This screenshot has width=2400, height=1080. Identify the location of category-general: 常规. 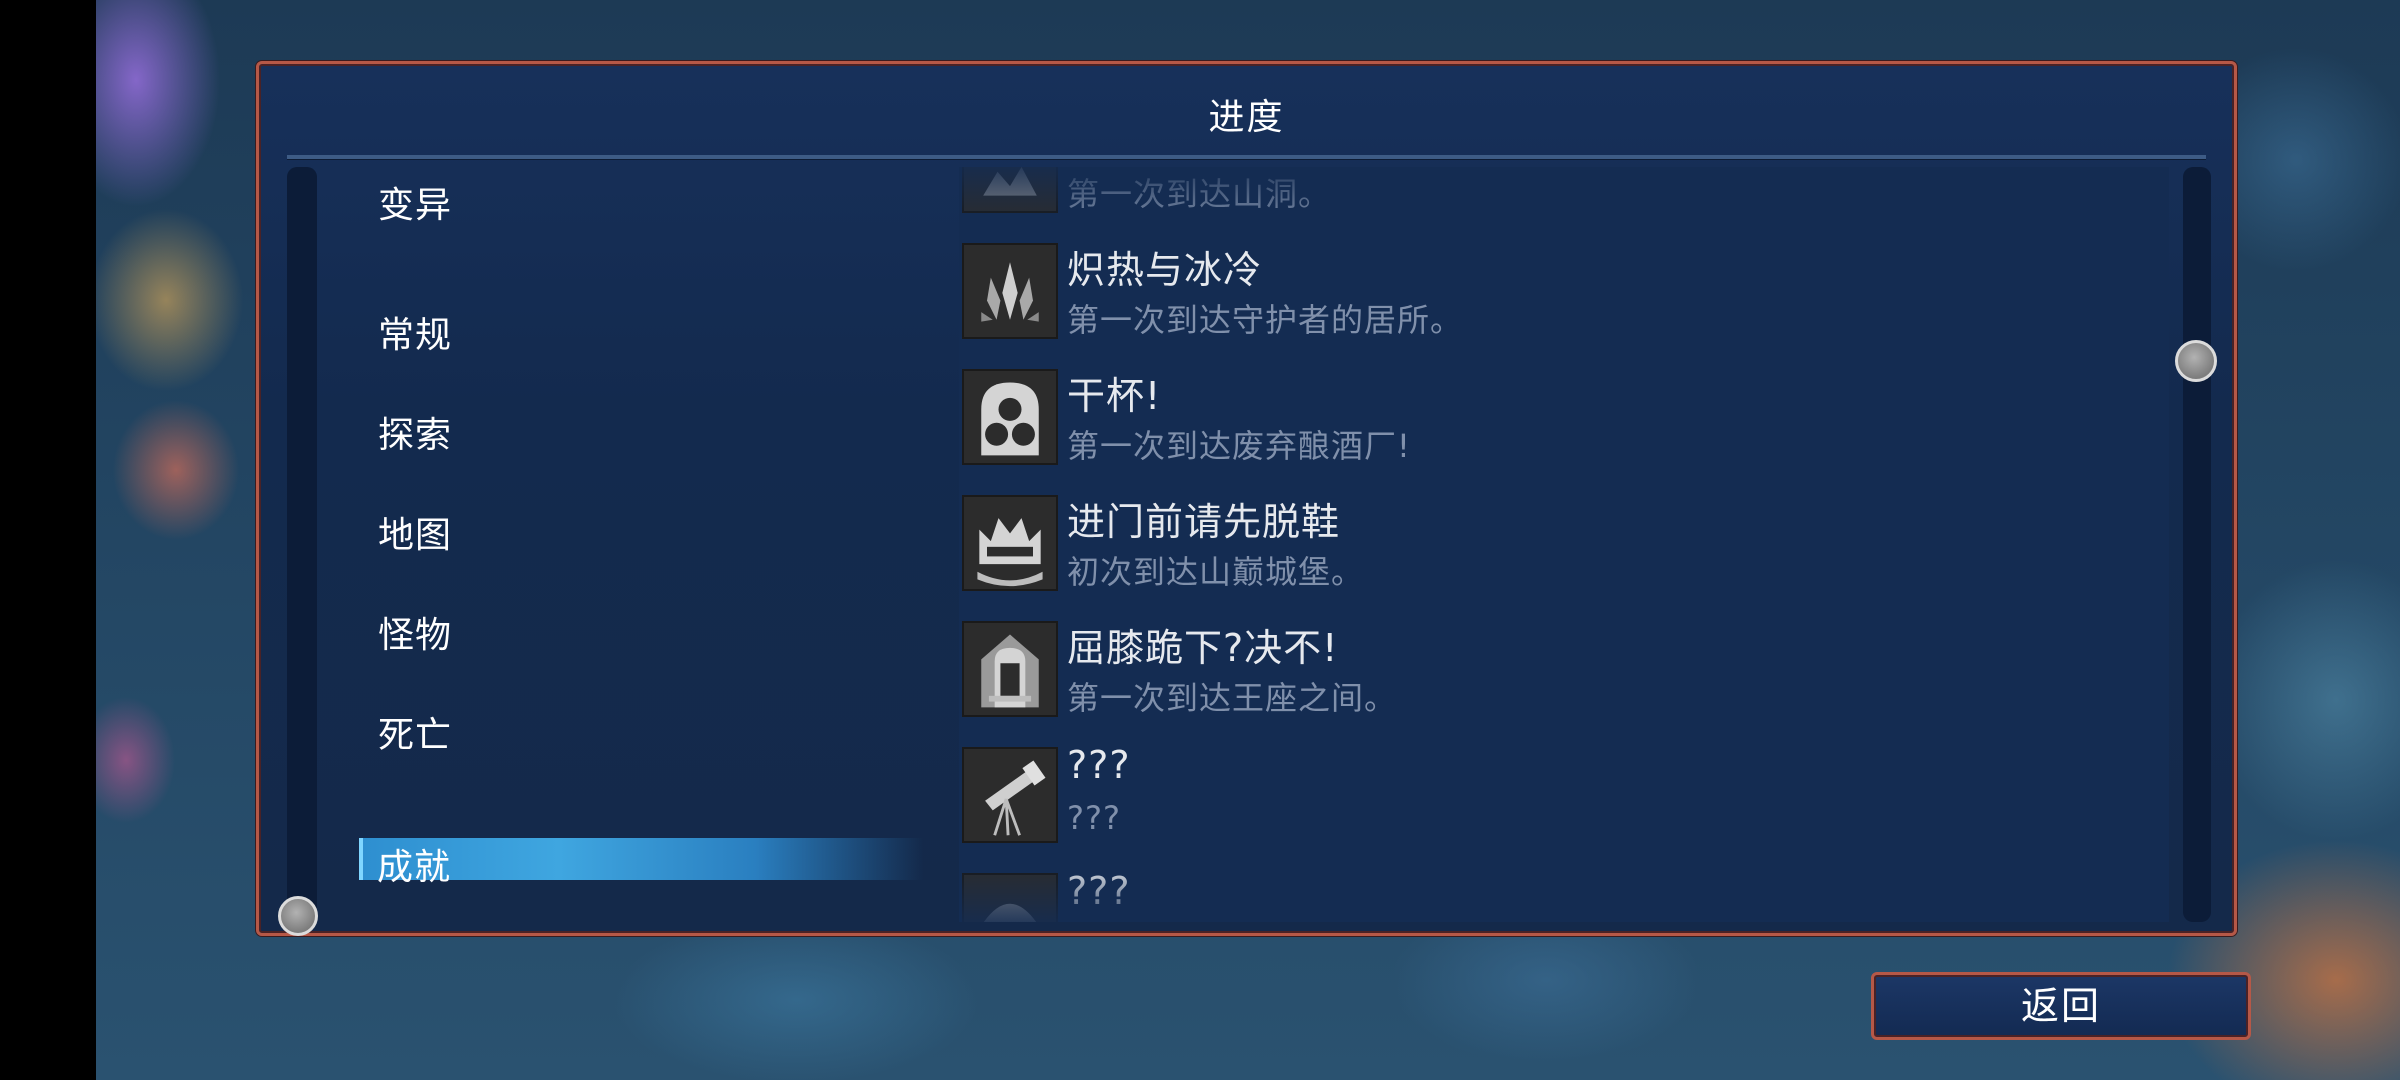
(415, 332).